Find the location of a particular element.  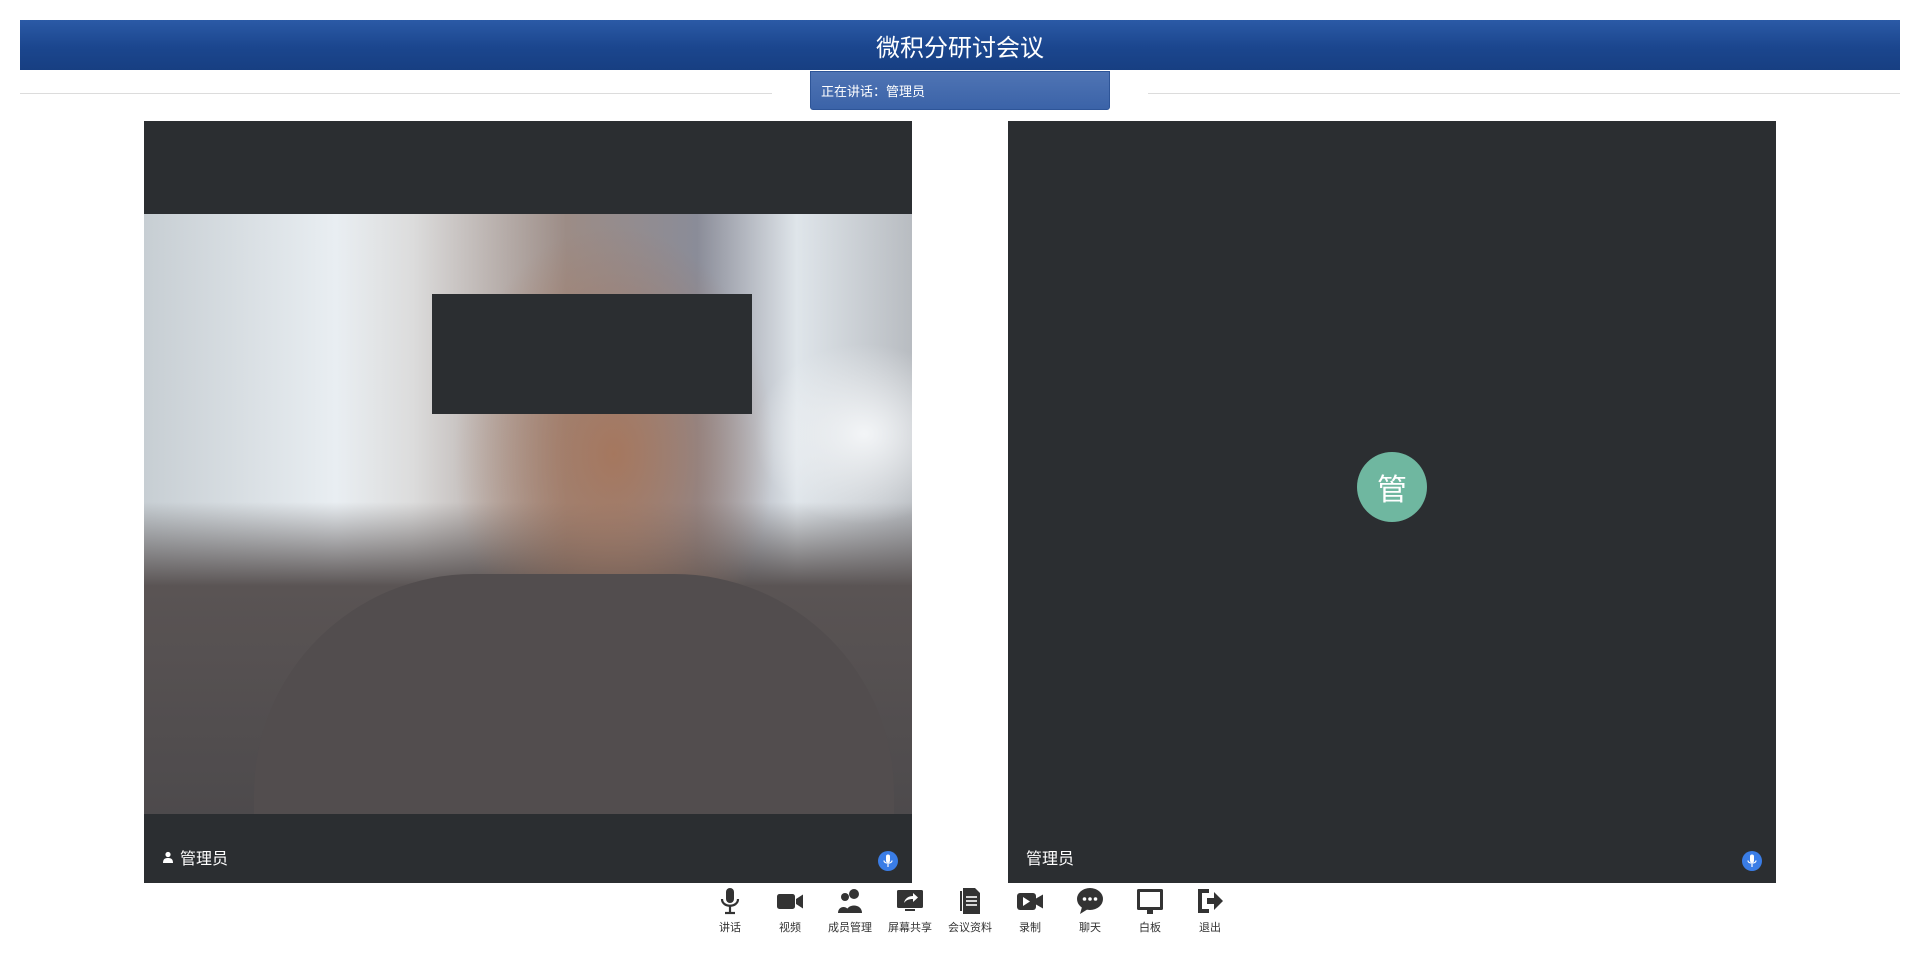

chat-label: 聊天 is located at coordinates (1090, 927).